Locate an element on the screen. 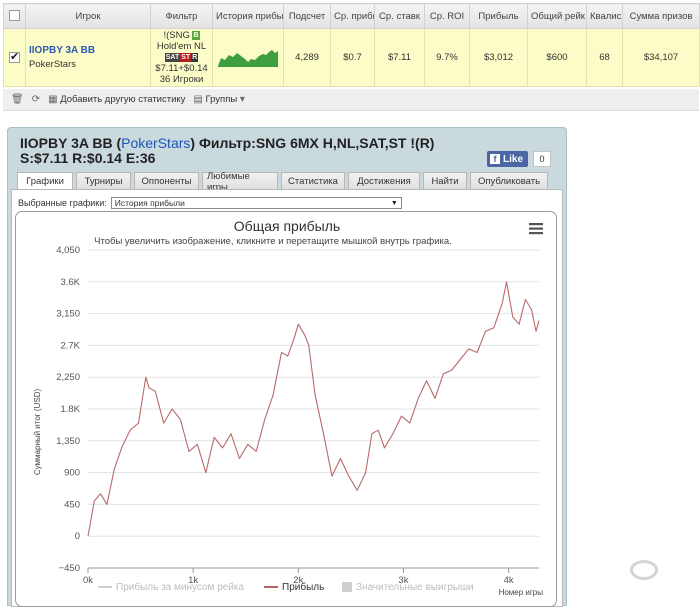 The height and width of the screenshot is (607, 700). add-stat-button: ▦ Добавить другую статистику is located at coordinates (116, 99).